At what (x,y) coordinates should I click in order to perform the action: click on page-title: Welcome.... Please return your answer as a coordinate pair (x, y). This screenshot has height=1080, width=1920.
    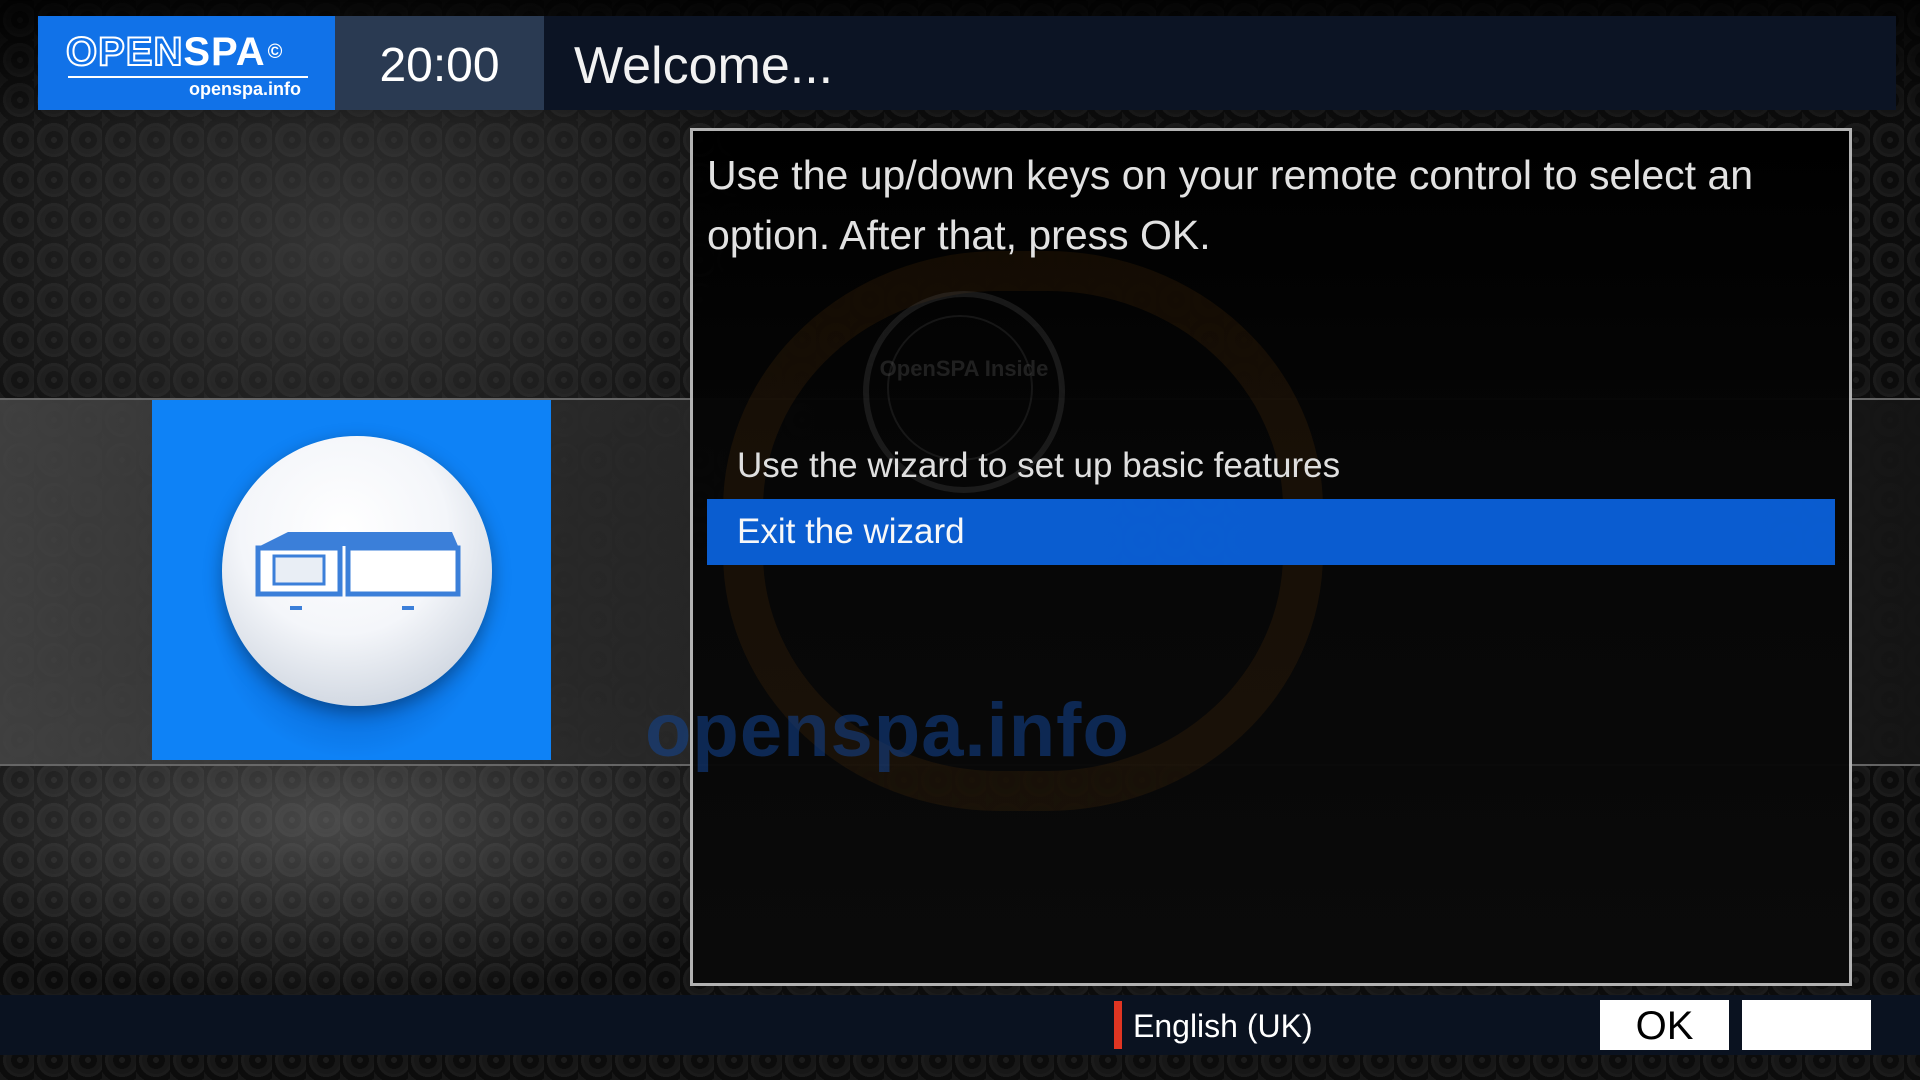
    Looking at the image, I should click on (704, 66).